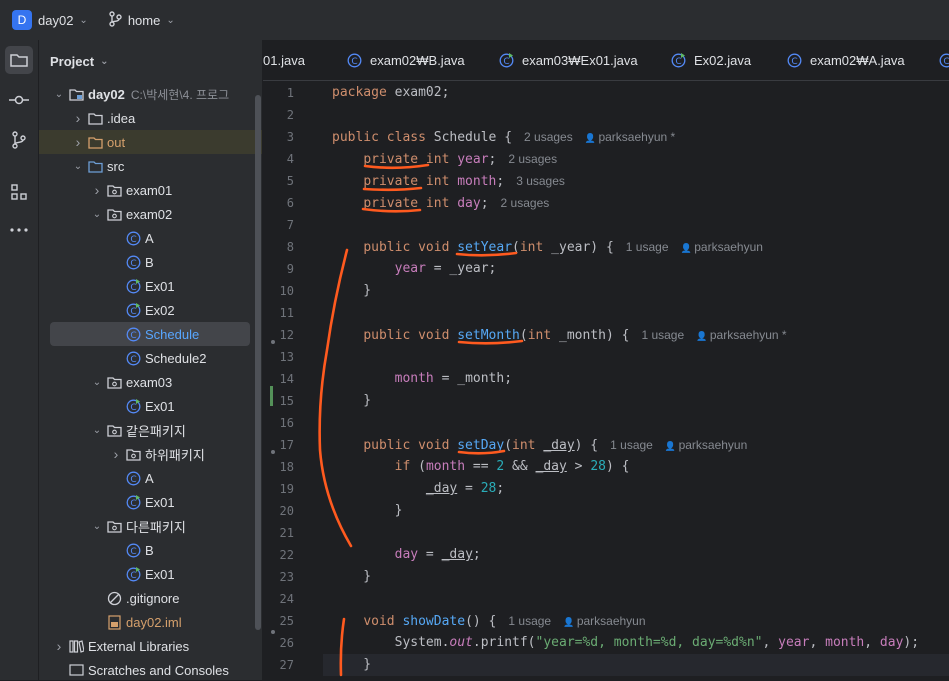  Describe the element at coordinates (150, 669) in the screenshot. I see `tree-item: Scratches and Consoles` at that location.